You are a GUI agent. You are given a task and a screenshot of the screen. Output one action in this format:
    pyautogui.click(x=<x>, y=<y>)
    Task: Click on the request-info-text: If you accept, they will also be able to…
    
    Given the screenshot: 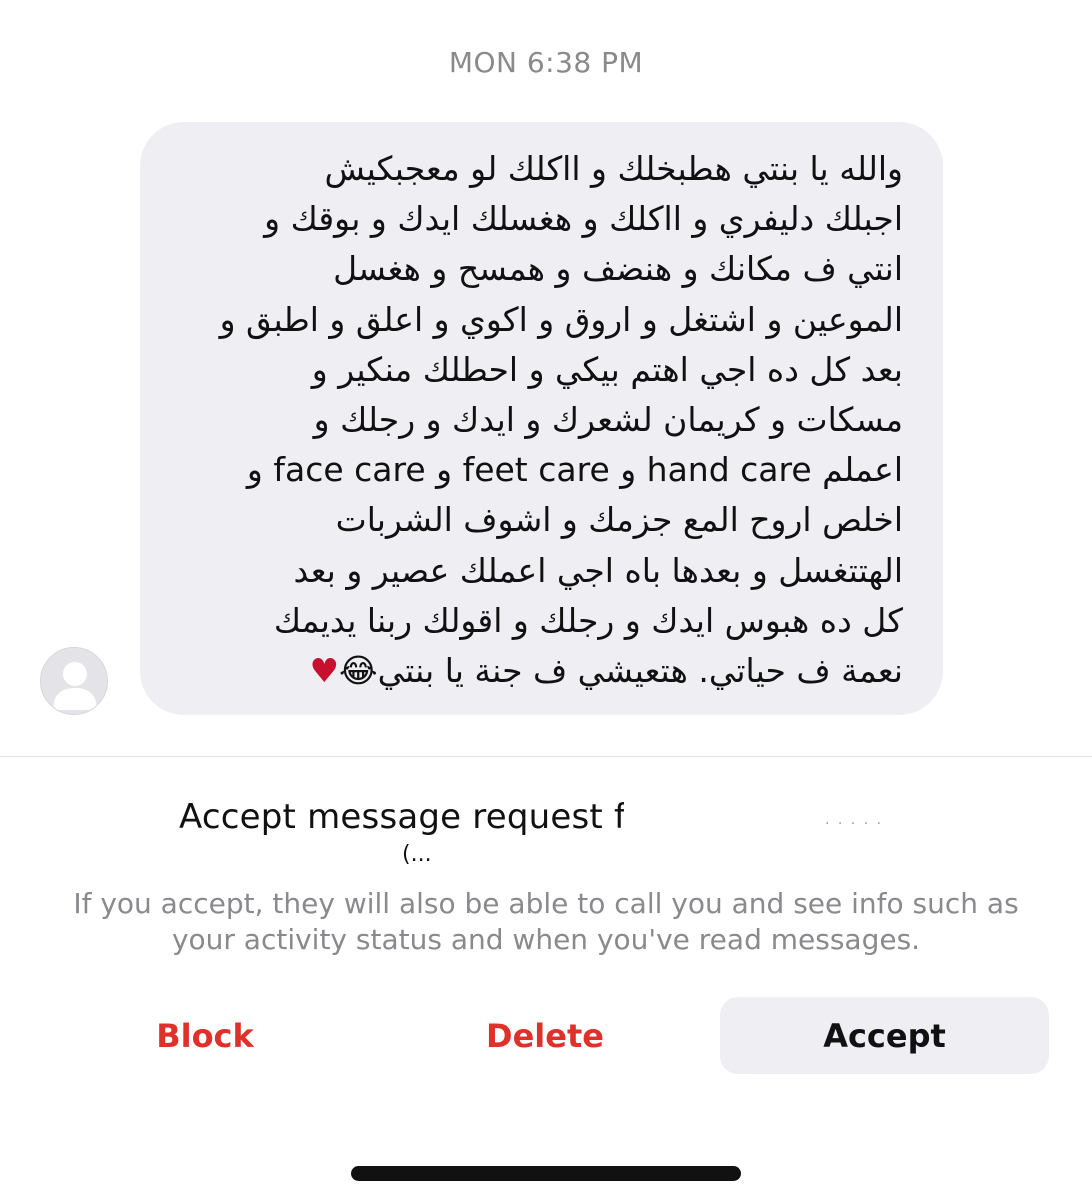 What is the action you would take?
    pyautogui.click(x=546, y=921)
    